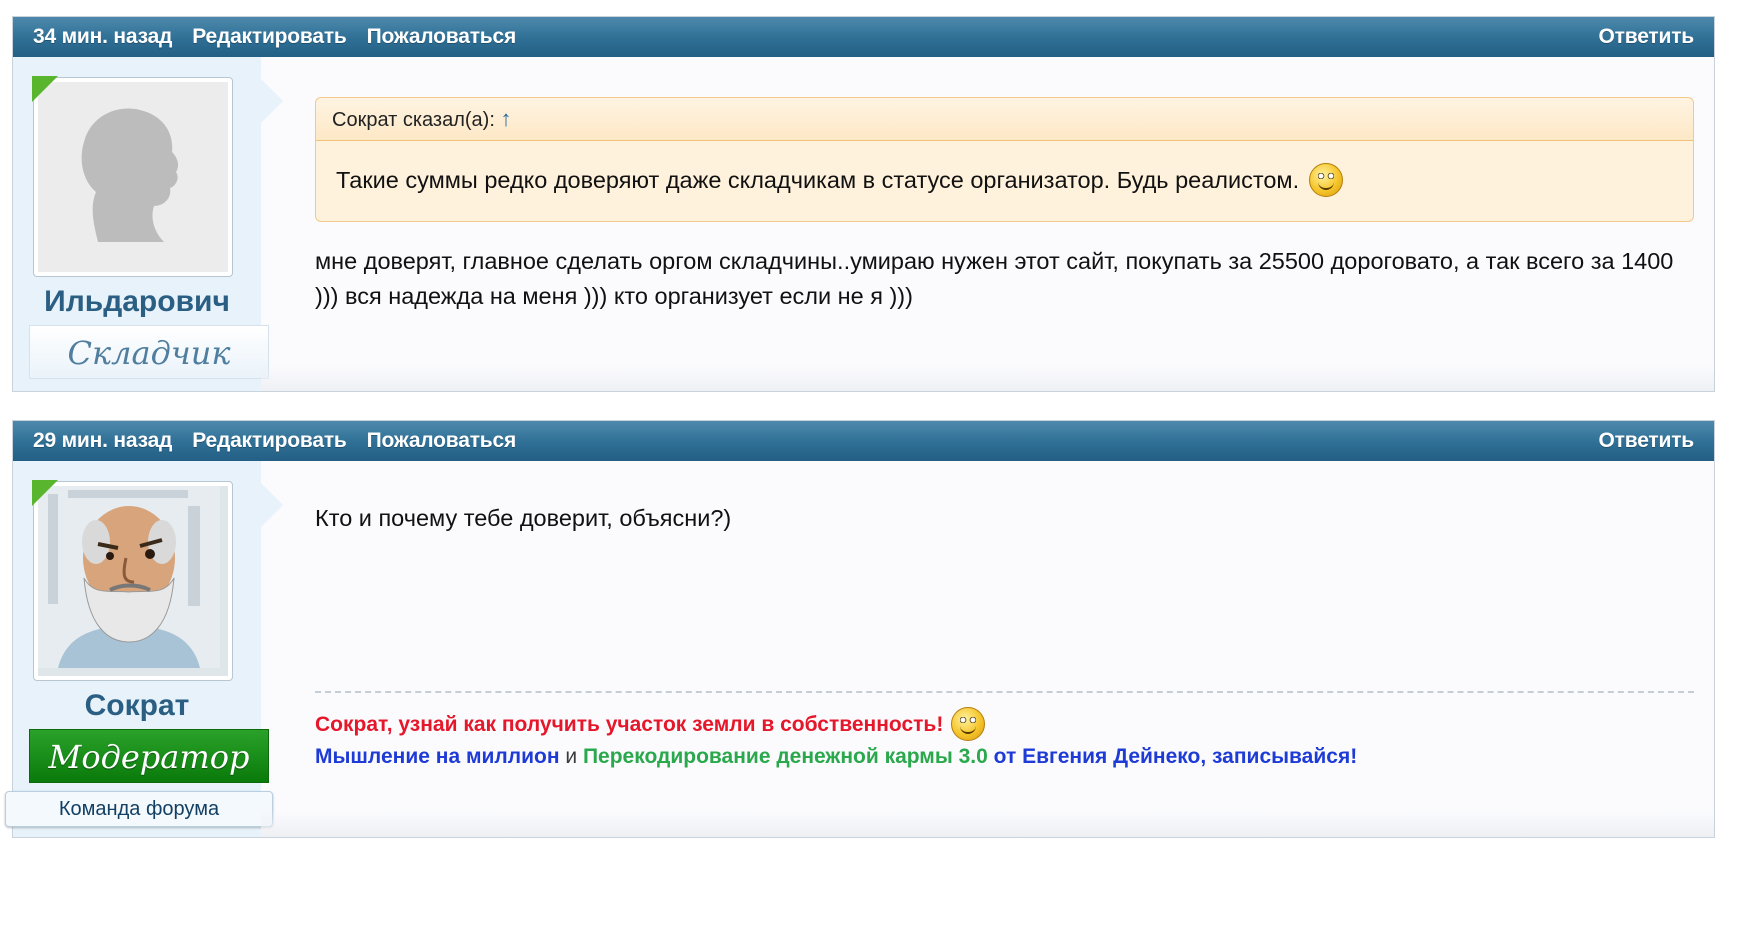  What do you see at coordinates (139, 809) in the screenshot?
I see `team-badge: Команда форума` at bounding box center [139, 809].